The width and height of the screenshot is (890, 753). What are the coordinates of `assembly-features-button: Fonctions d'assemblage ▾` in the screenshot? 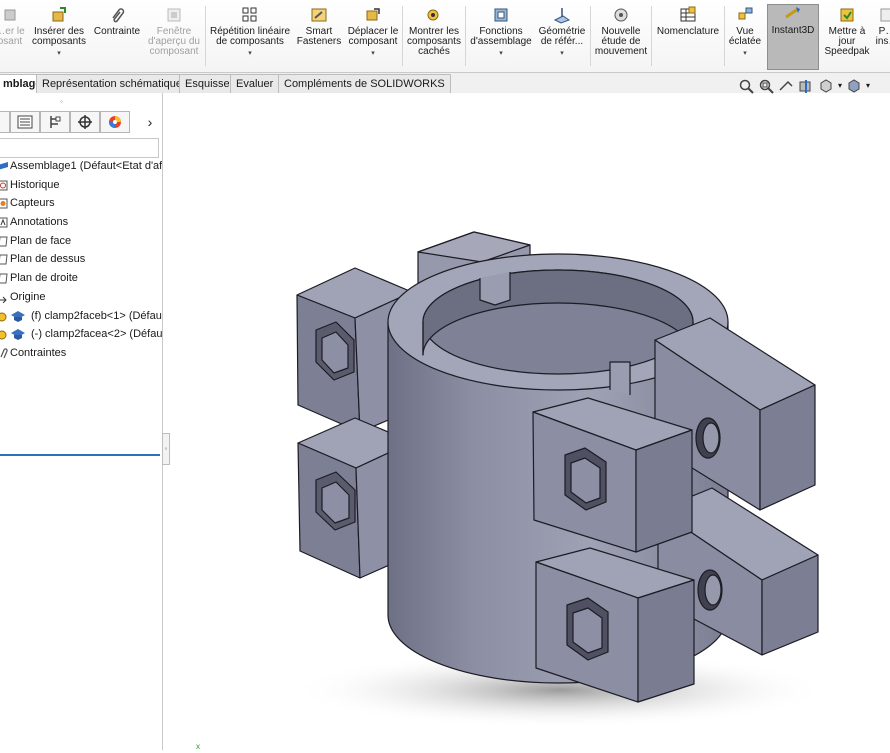 It's located at (501, 37).